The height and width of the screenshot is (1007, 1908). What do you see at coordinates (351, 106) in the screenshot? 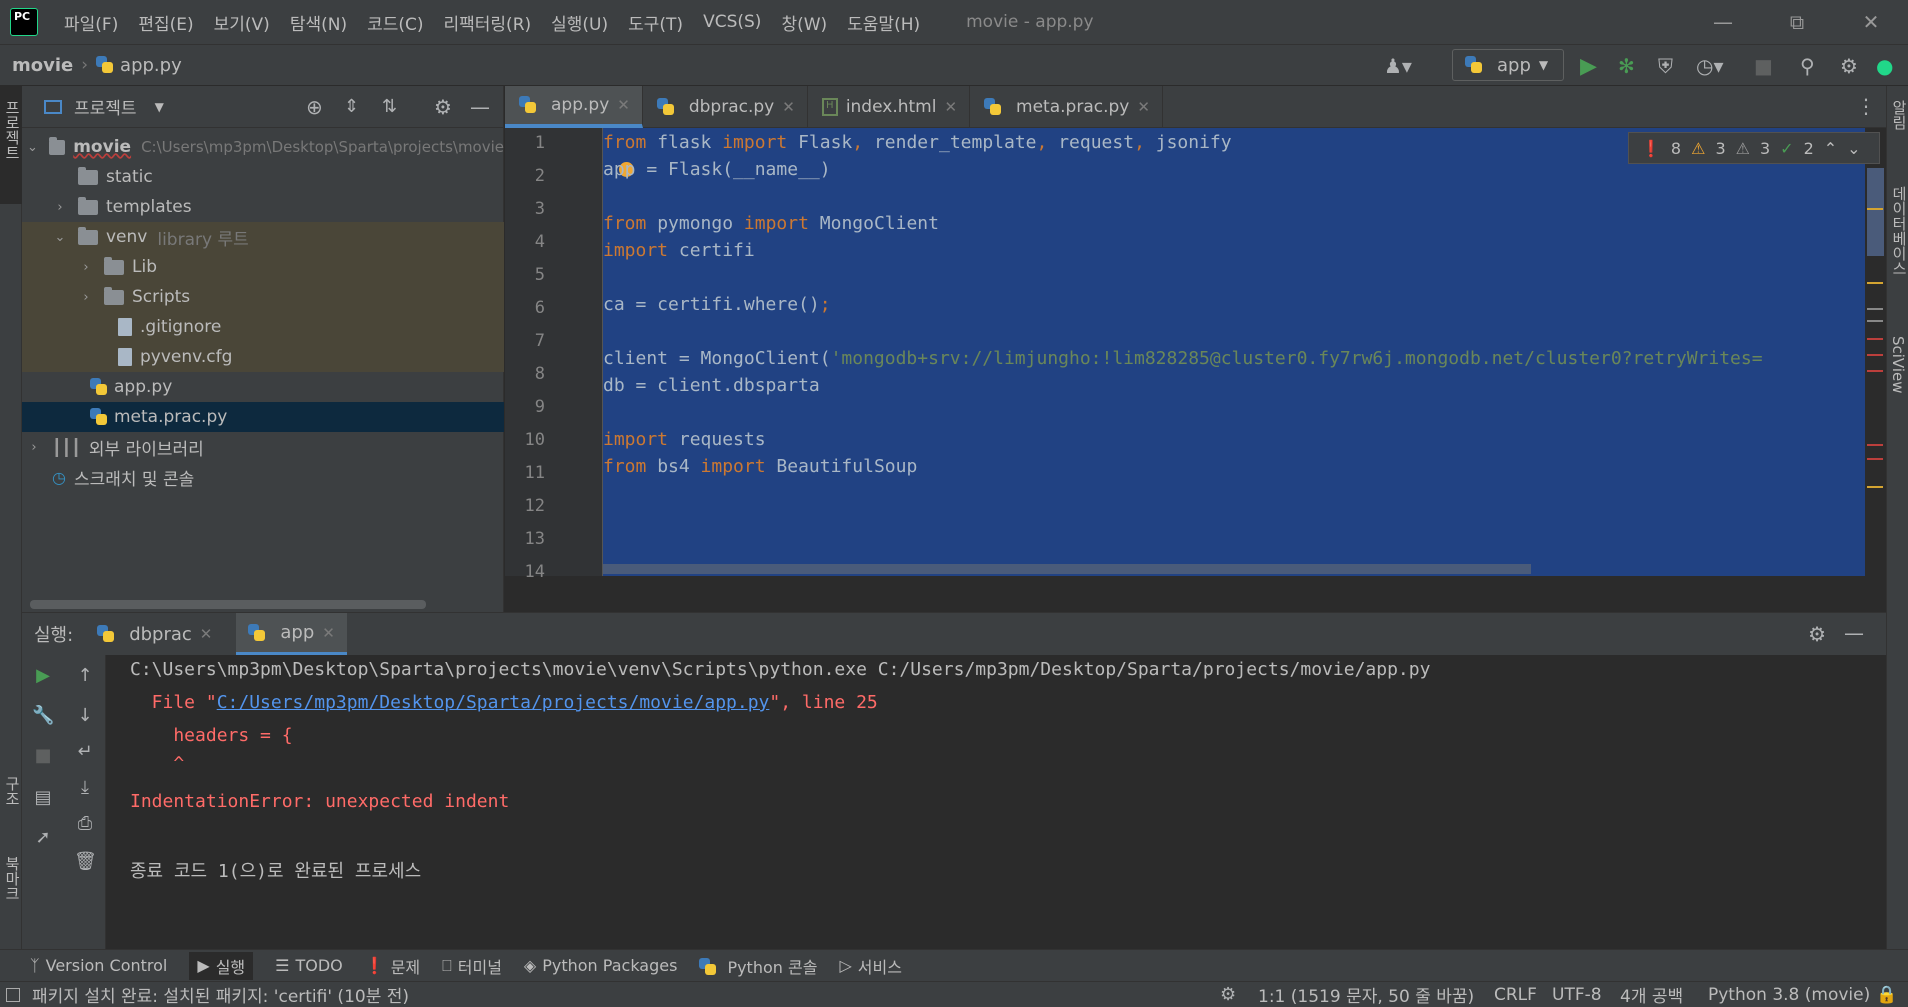
I see `expand-all-icon: ⇕` at bounding box center [351, 106].